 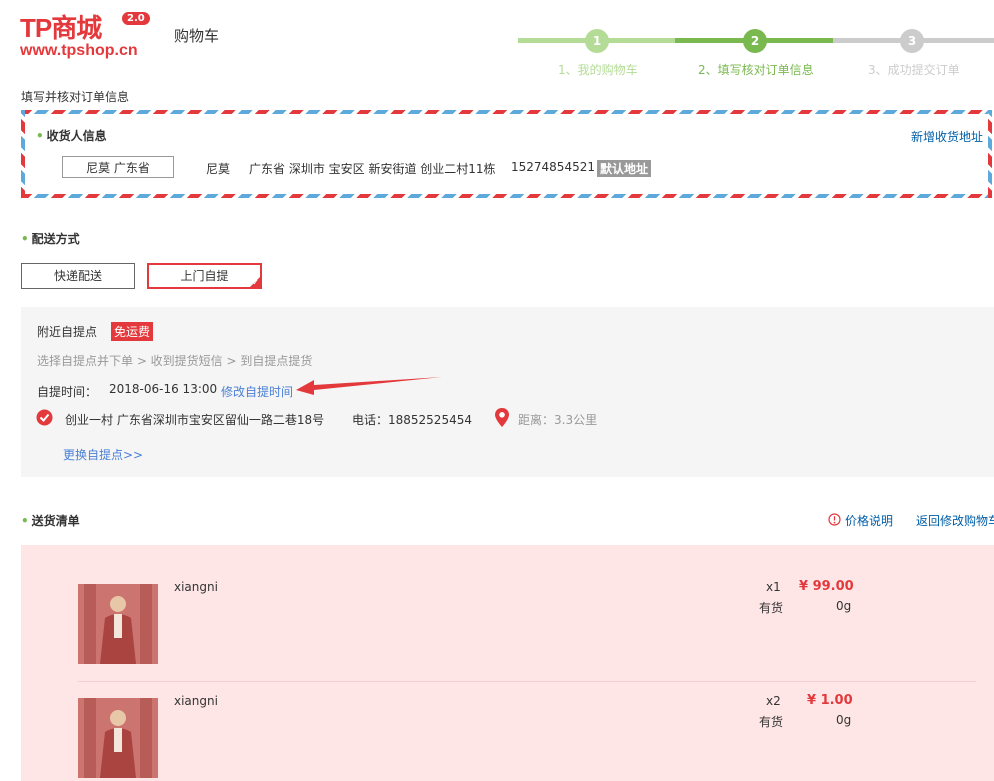 What do you see at coordinates (598, 70) in the screenshot?
I see `step-1-label: 1、我的购物车` at bounding box center [598, 70].